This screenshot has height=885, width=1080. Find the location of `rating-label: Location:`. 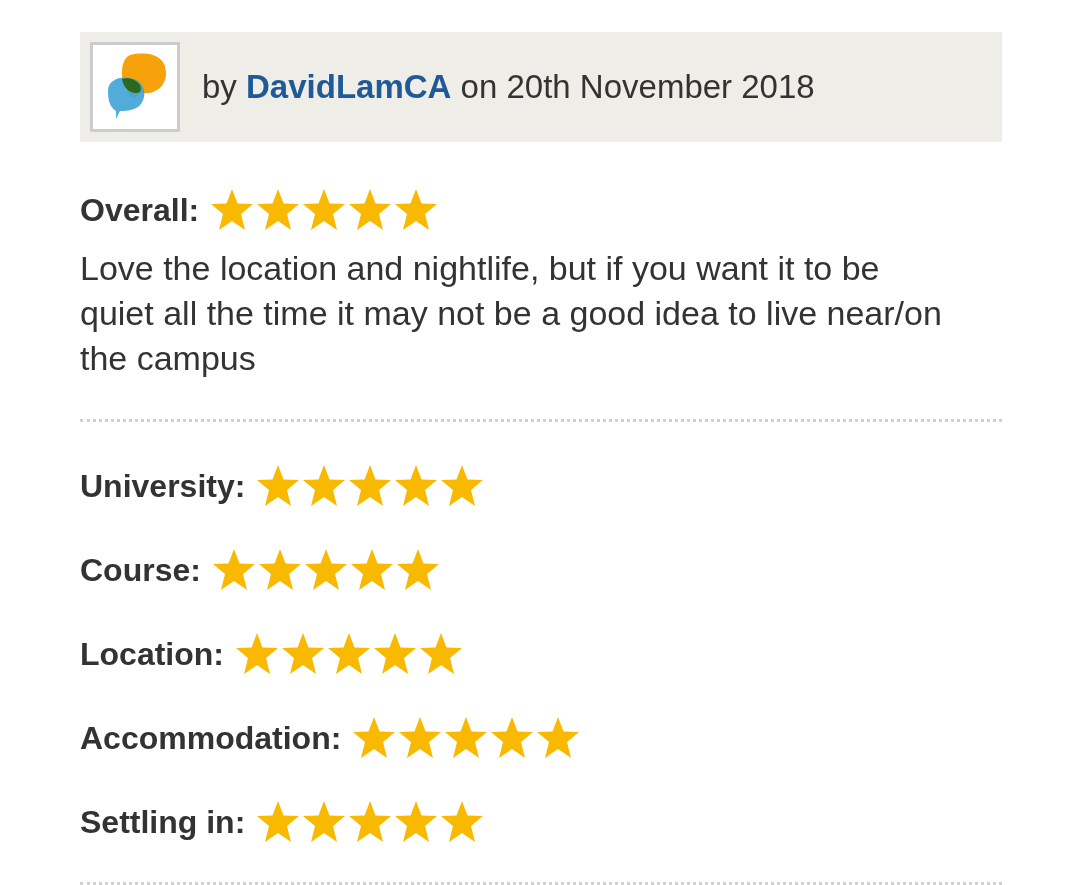

rating-label: Location: is located at coordinates (152, 654).